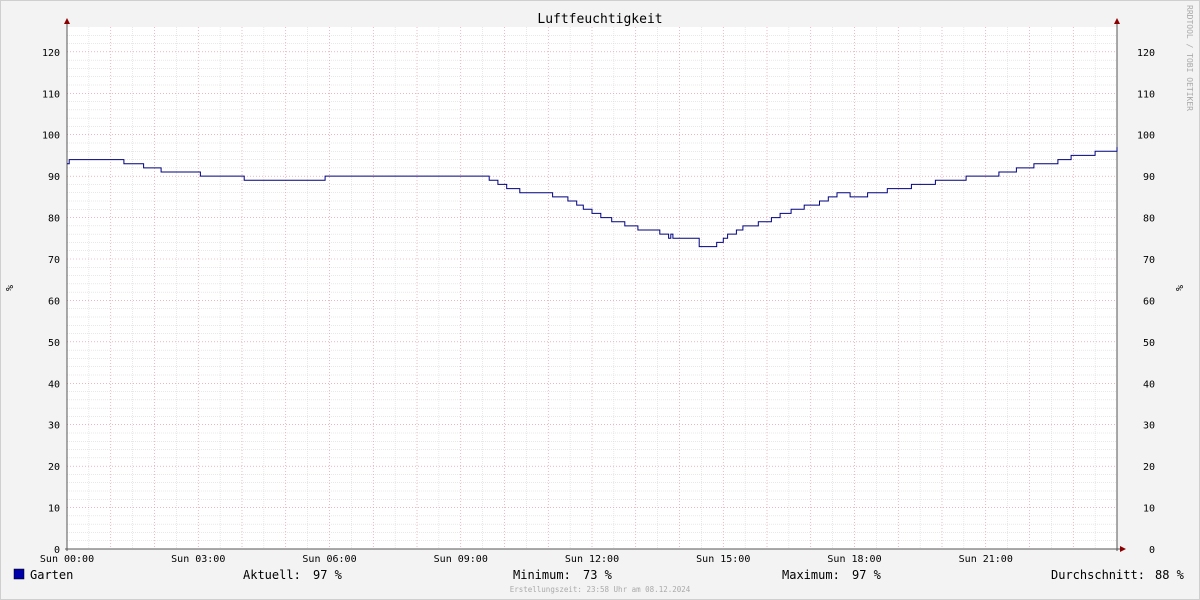  Describe the element at coordinates (599, 19) in the screenshot. I see `chart-title: Luftfeuchtigkeit` at that location.